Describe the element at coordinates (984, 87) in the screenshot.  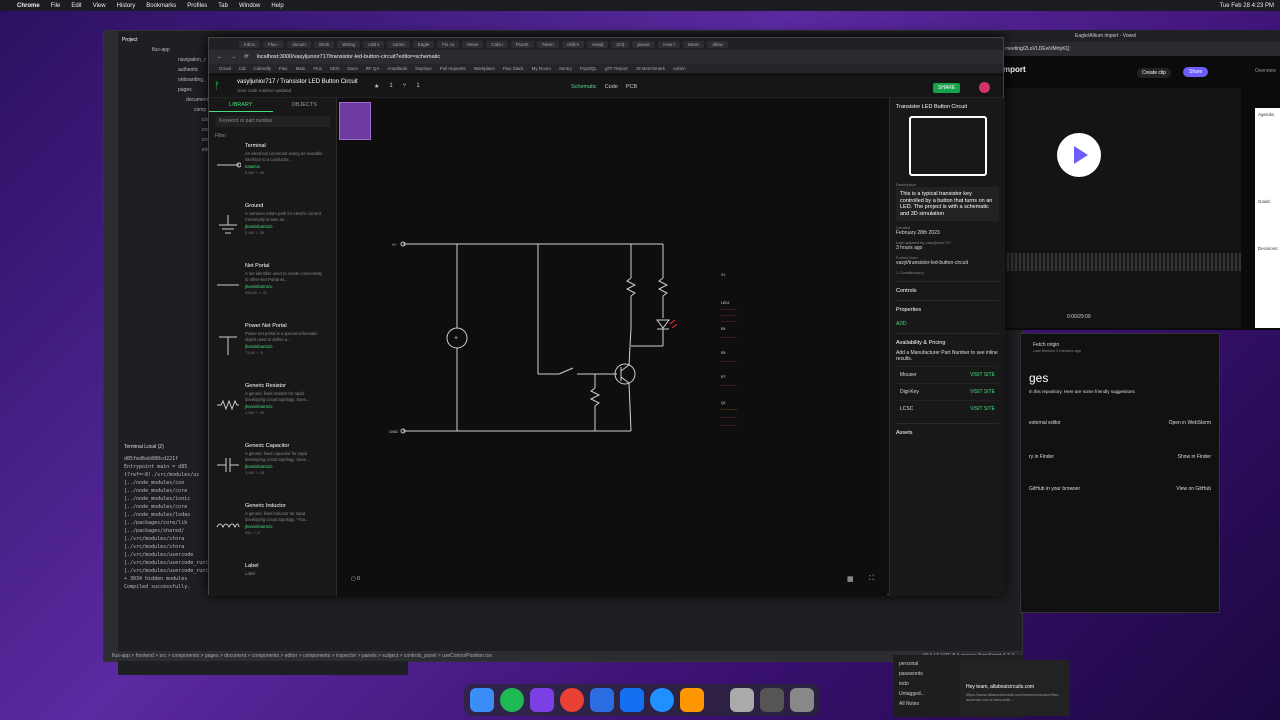
I see `avatar` at that location.